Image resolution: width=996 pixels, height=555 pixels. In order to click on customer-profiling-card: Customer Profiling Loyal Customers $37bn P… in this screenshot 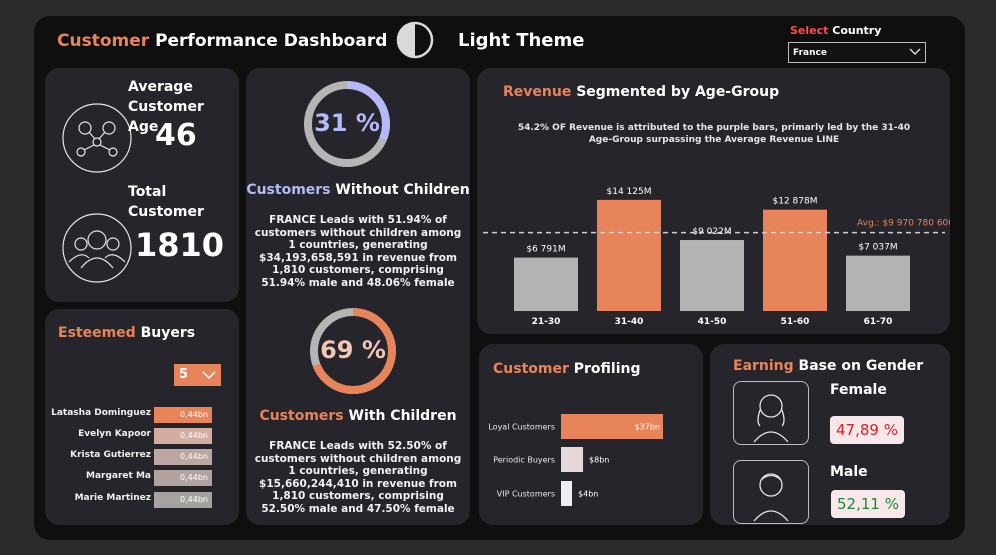, I will do `click(591, 434)`.